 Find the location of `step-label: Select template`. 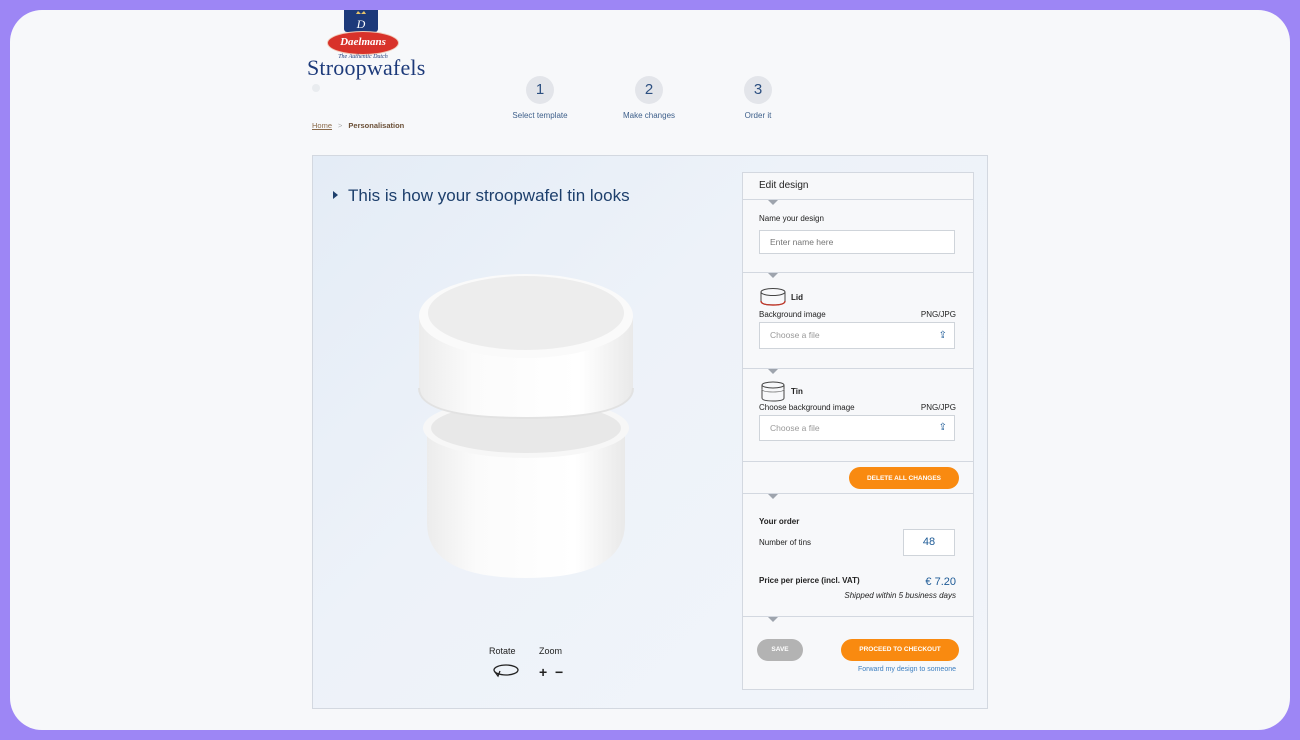

step-label: Select template is located at coordinates (540, 115).